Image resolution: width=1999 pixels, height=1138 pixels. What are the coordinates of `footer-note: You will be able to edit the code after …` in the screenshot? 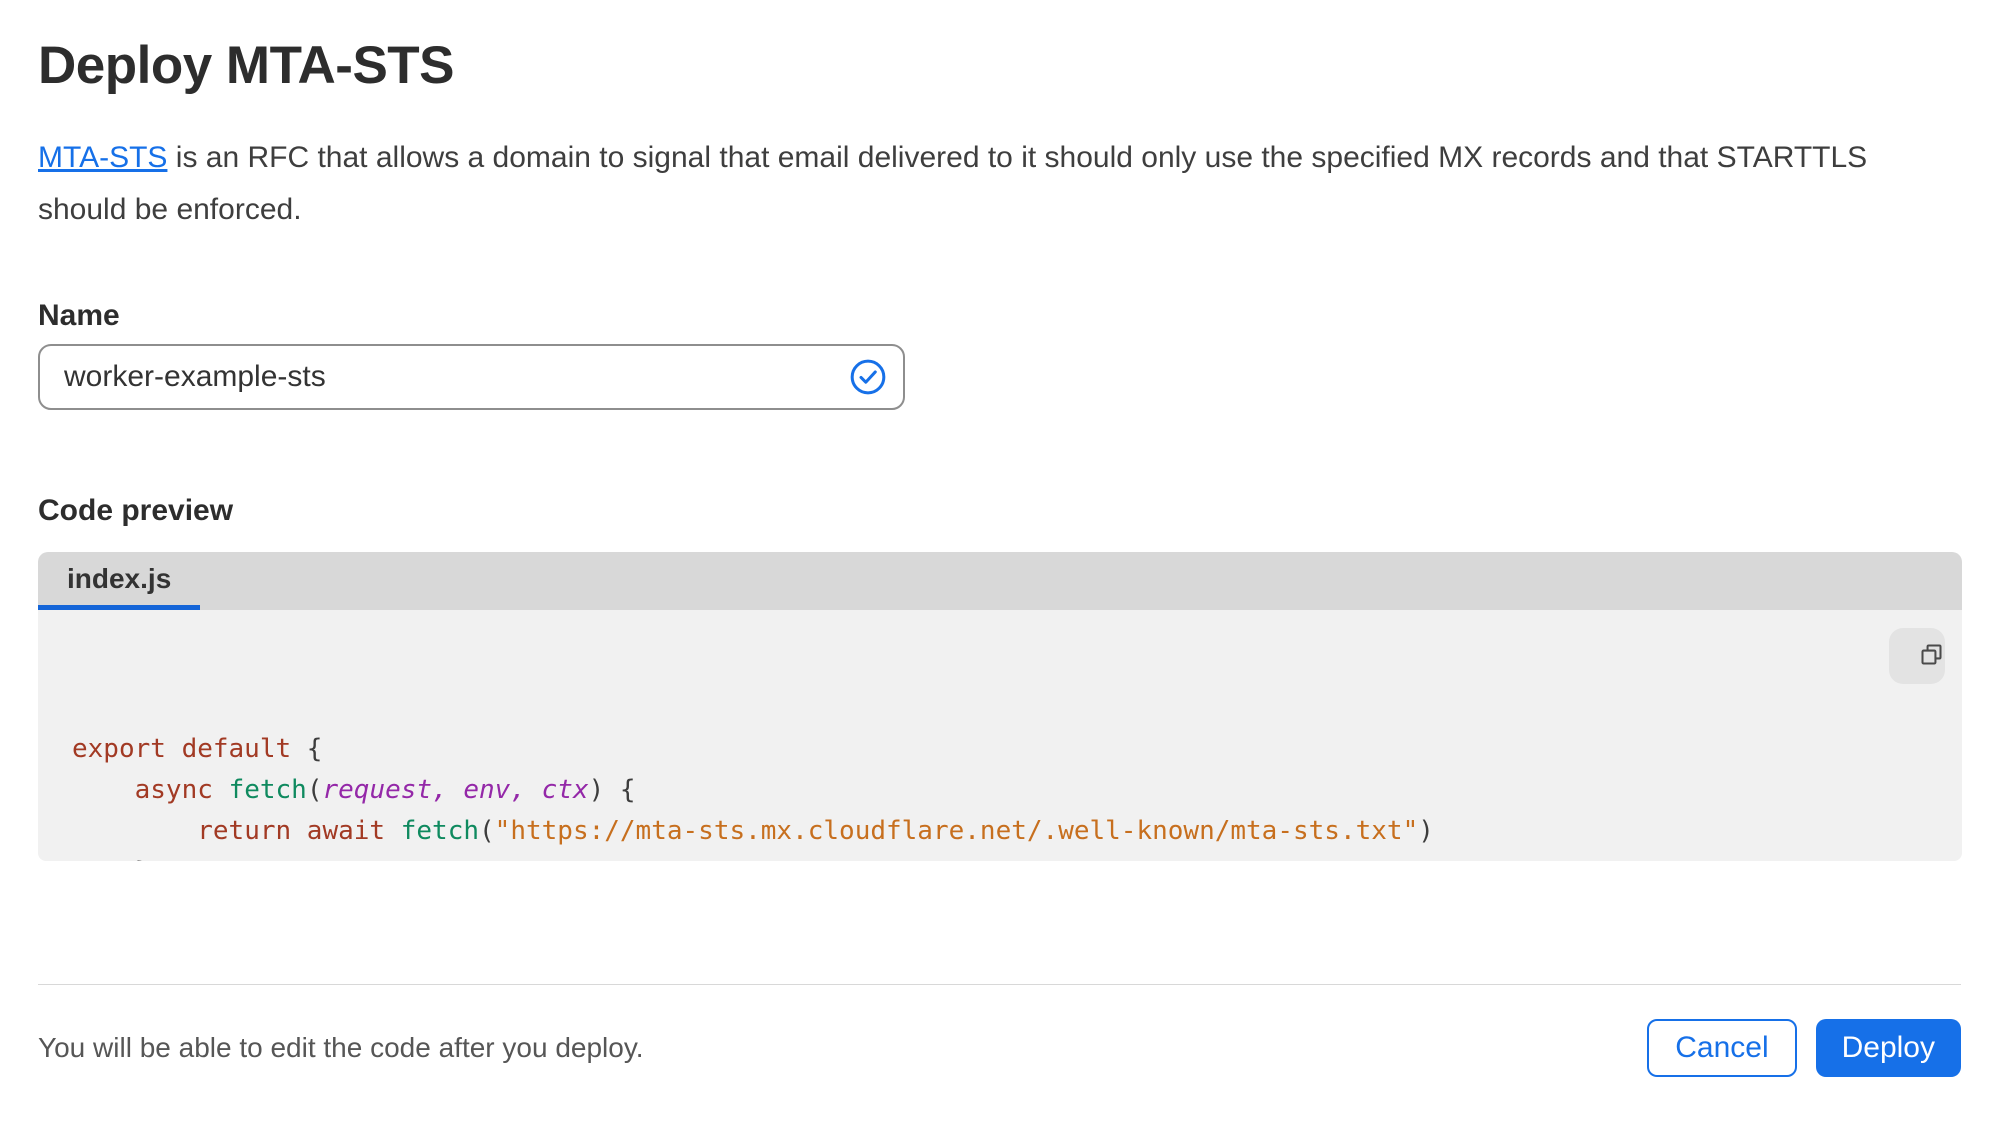 It's located at (341, 1047).